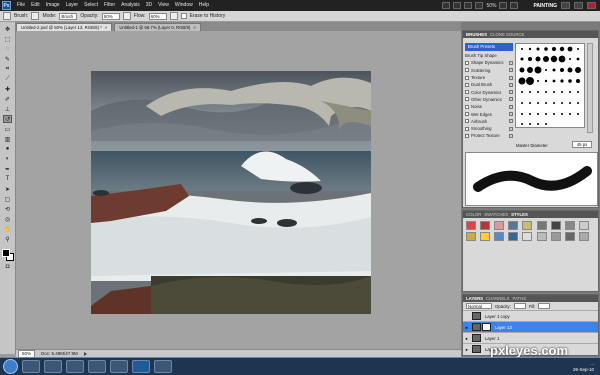 The image size is (600, 375). I want to click on layer-fill-field, so click(544, 306).